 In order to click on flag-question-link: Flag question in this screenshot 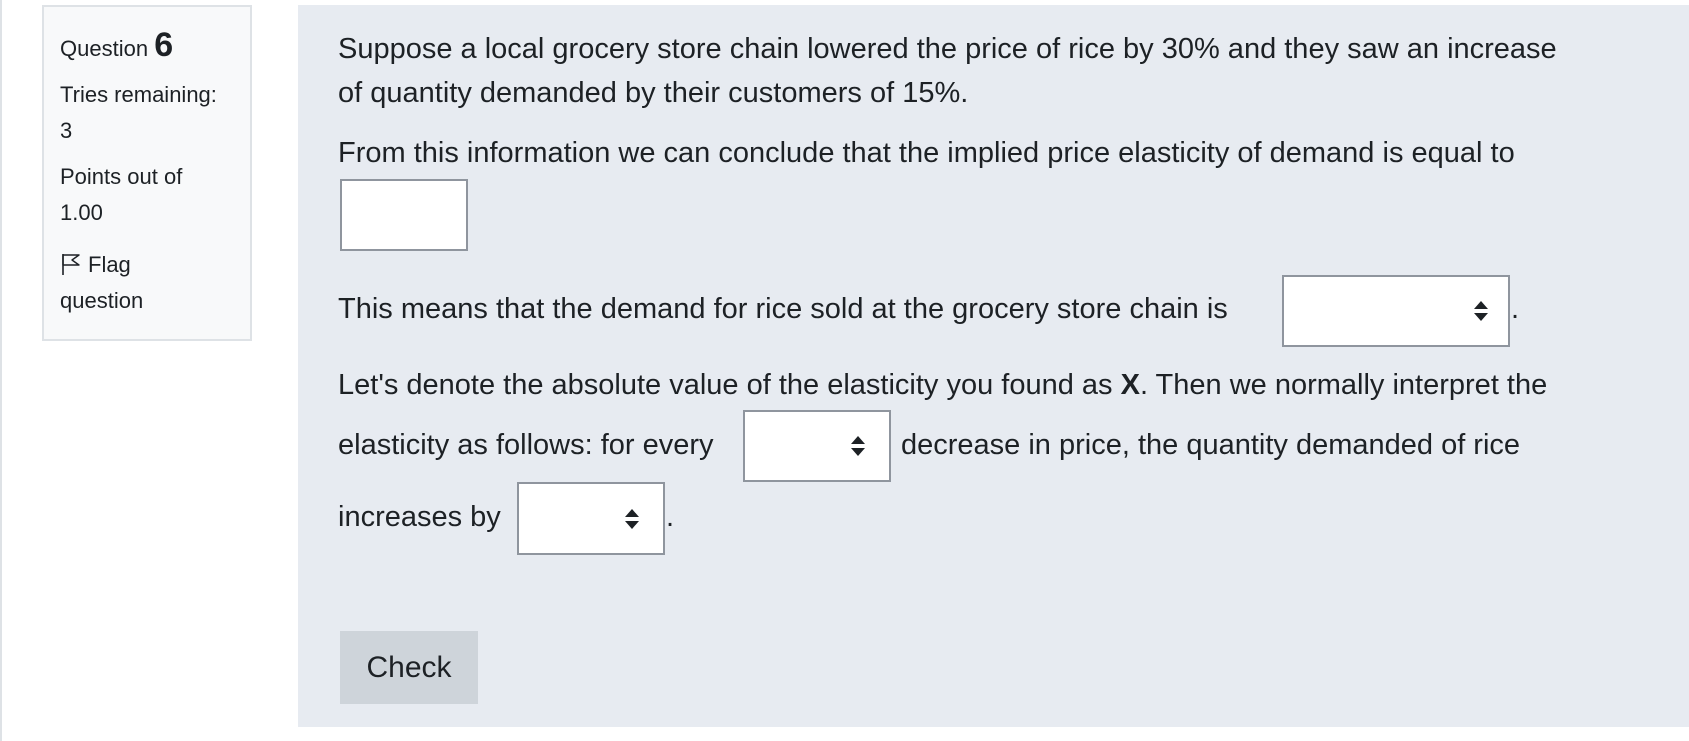, I will do `click(147, 283)`.